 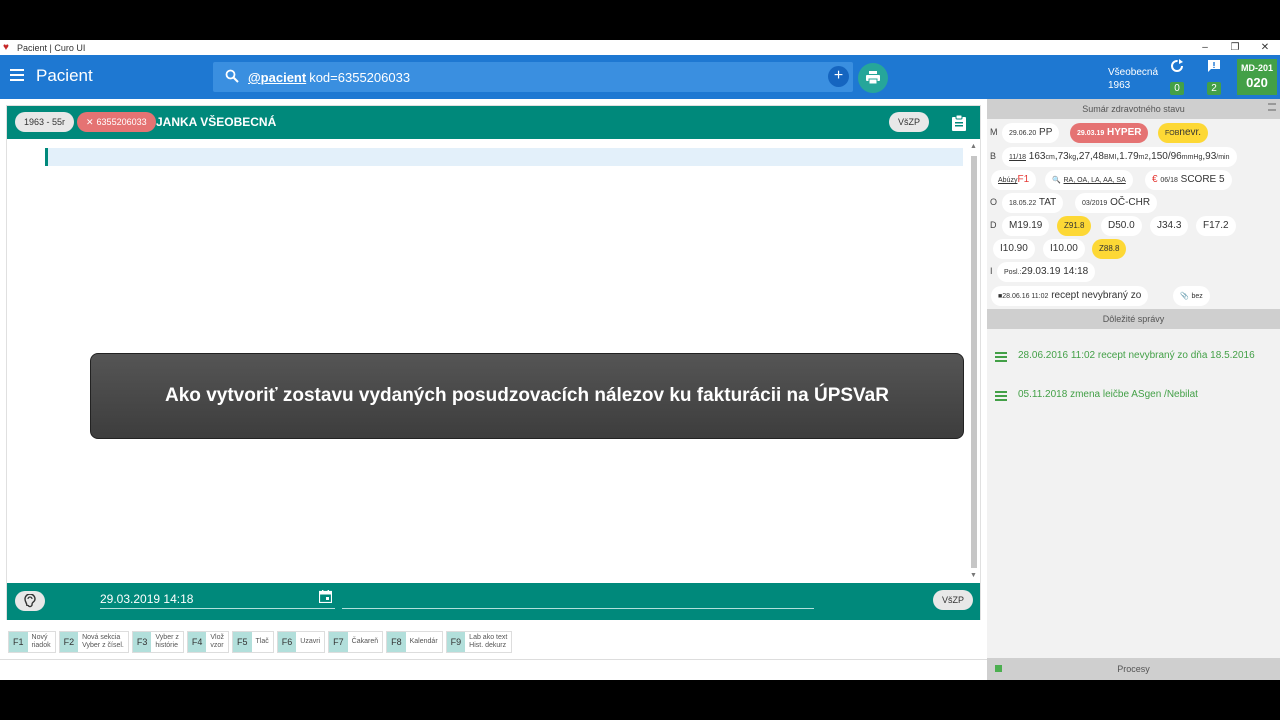 What do you see at coordinates (994, 132) in the screenshot?
I see `row-letter-m: M` at bounding box center [994, 132].